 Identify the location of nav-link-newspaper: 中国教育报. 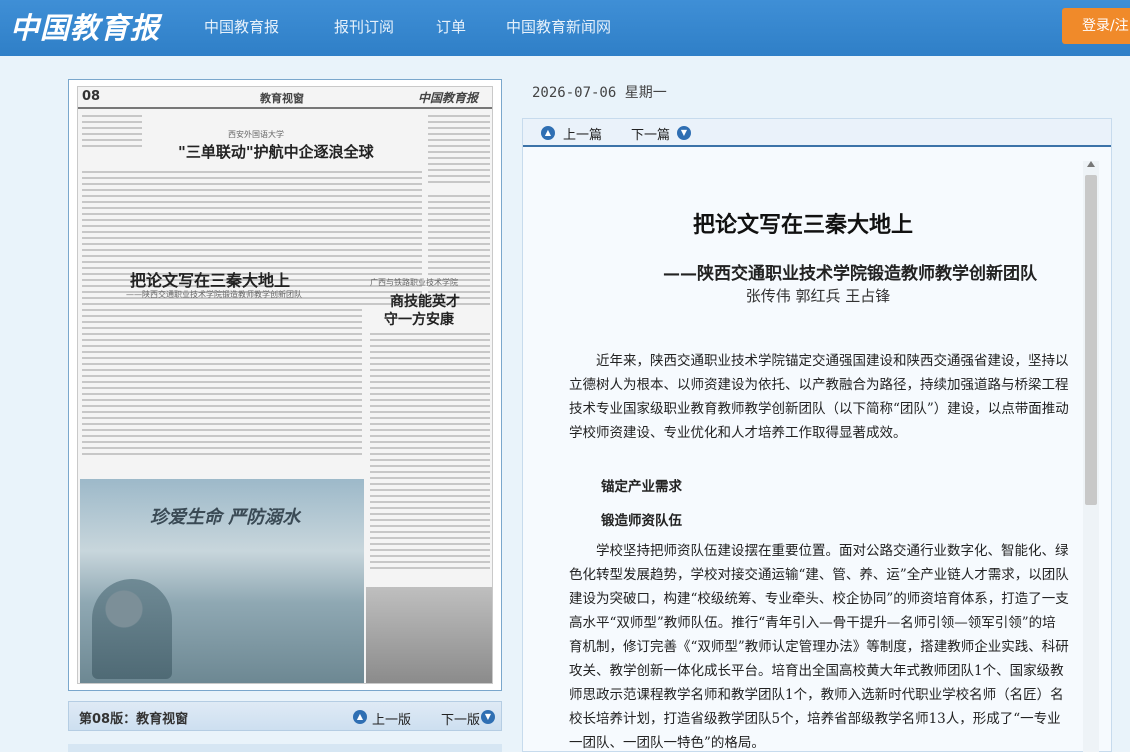
(241, 27).